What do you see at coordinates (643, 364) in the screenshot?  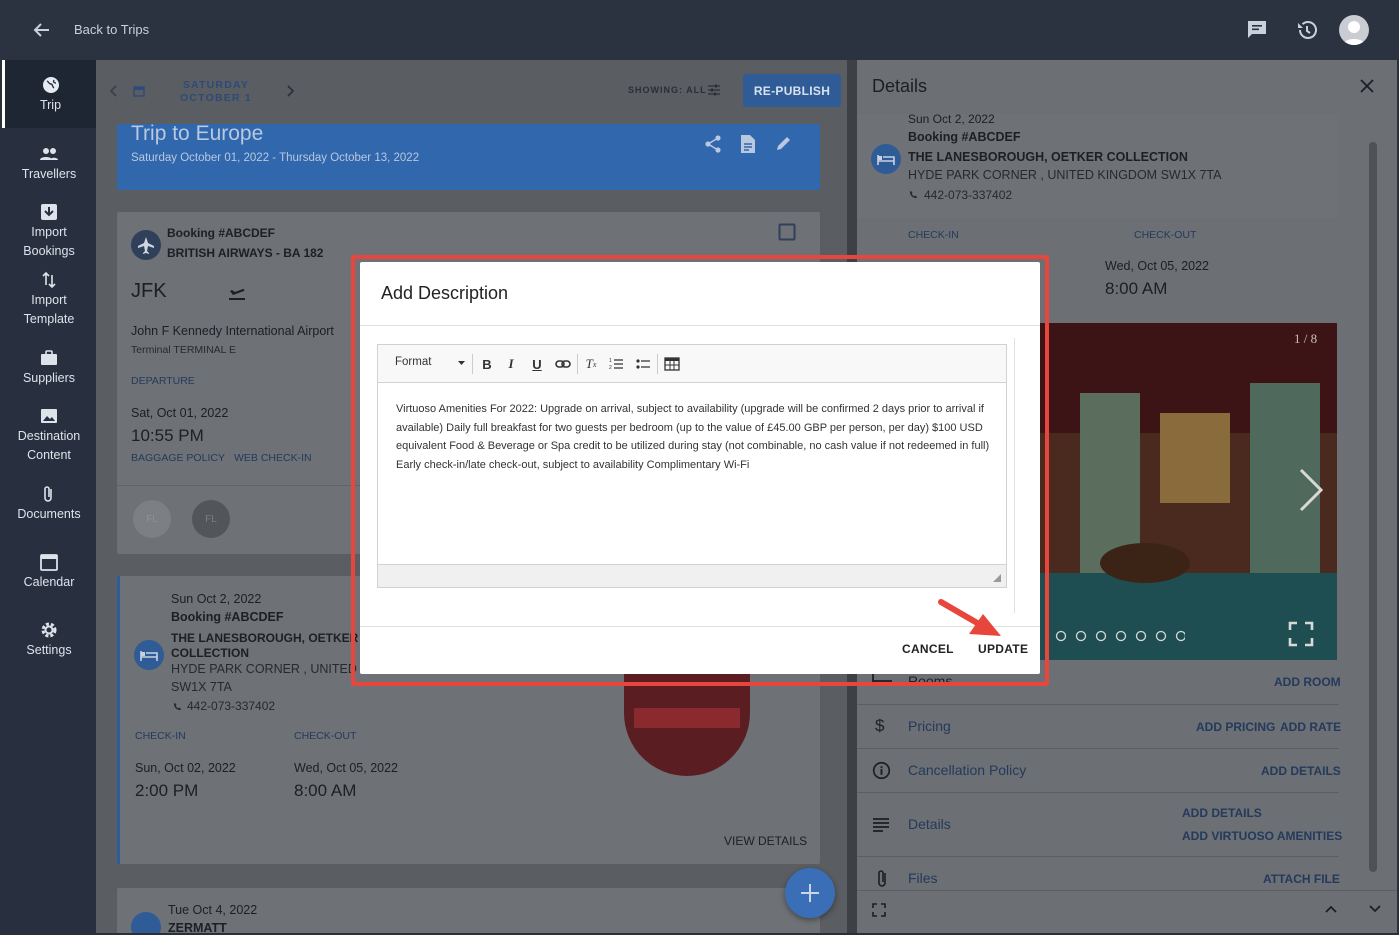 I see `bullet-list-icon` at bounding box center [643, 364].